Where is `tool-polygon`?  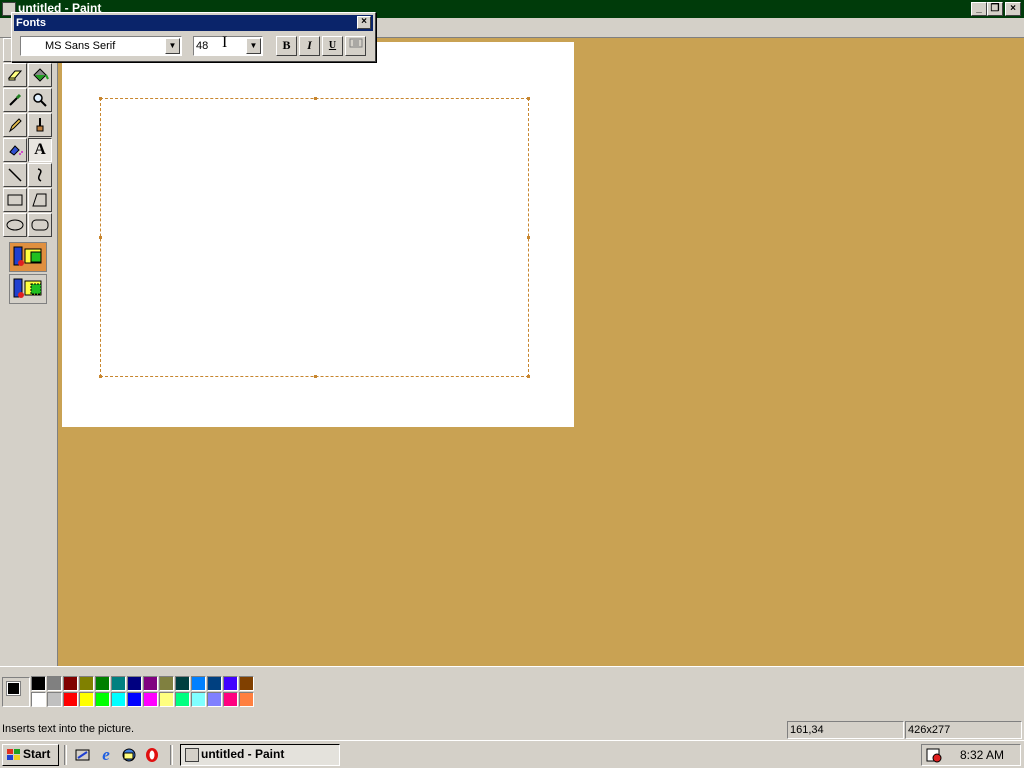
tool-polygon is located at coordinates (40, 200).